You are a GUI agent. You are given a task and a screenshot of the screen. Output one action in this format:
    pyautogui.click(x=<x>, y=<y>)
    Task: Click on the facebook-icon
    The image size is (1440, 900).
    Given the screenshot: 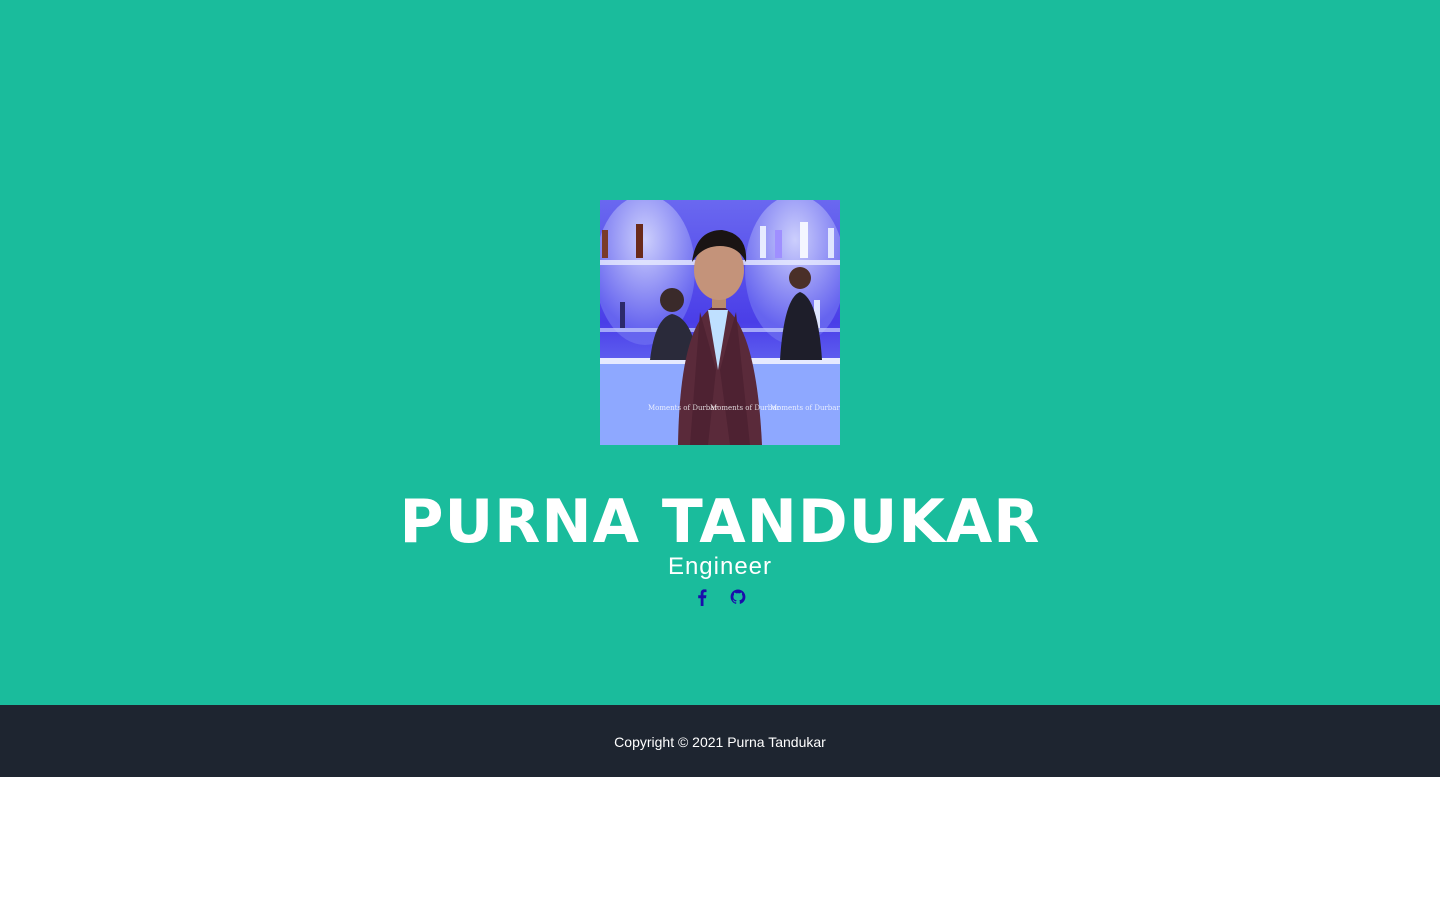 What is the action you would take?
    pyautogui.click(x=702, y=597)
    